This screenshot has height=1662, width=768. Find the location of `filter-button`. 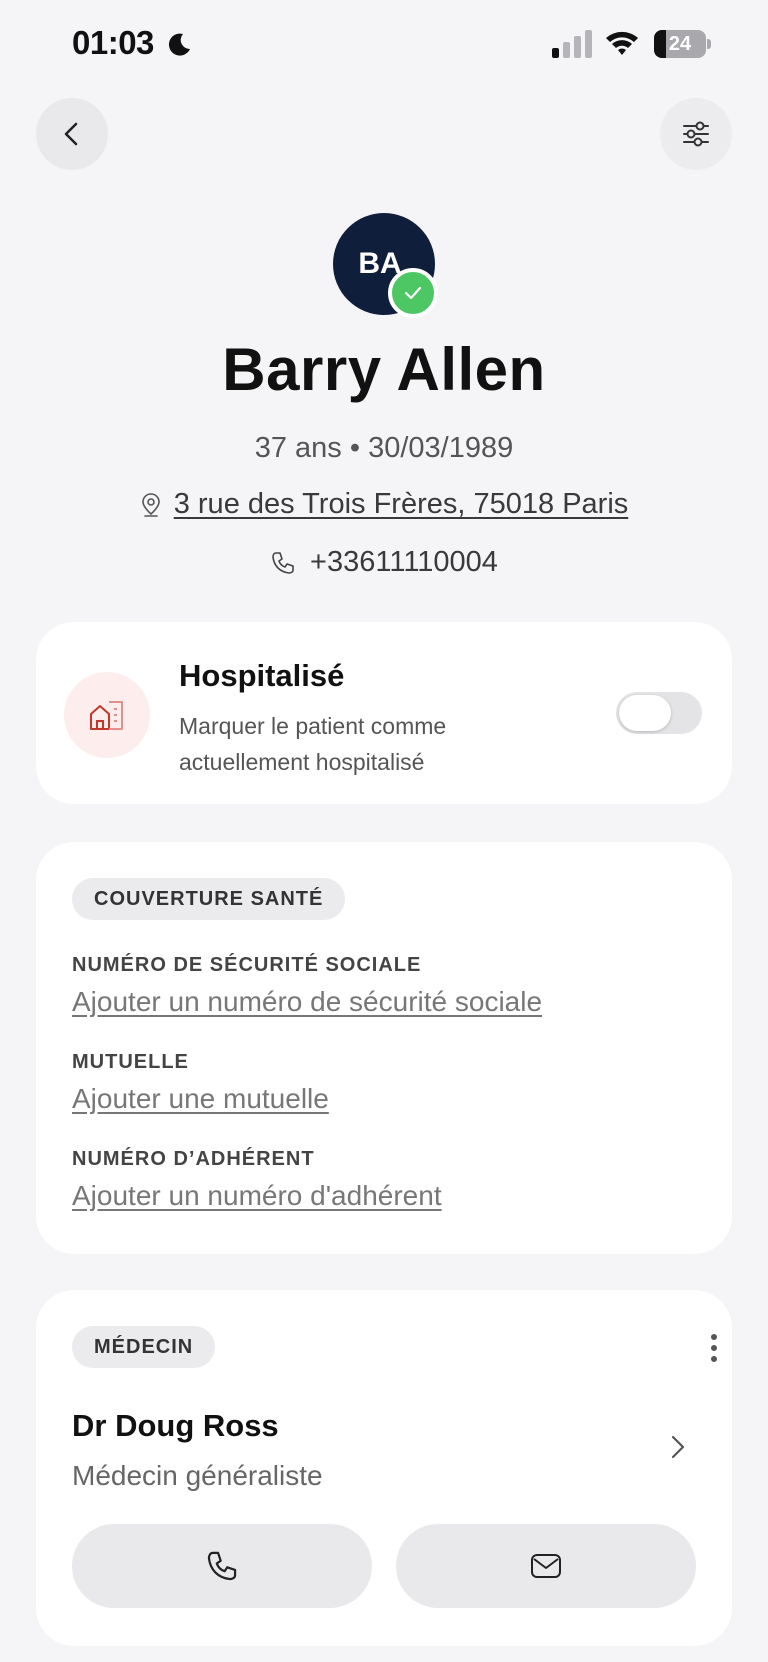

filter-button is located at coordinates (696, 134).